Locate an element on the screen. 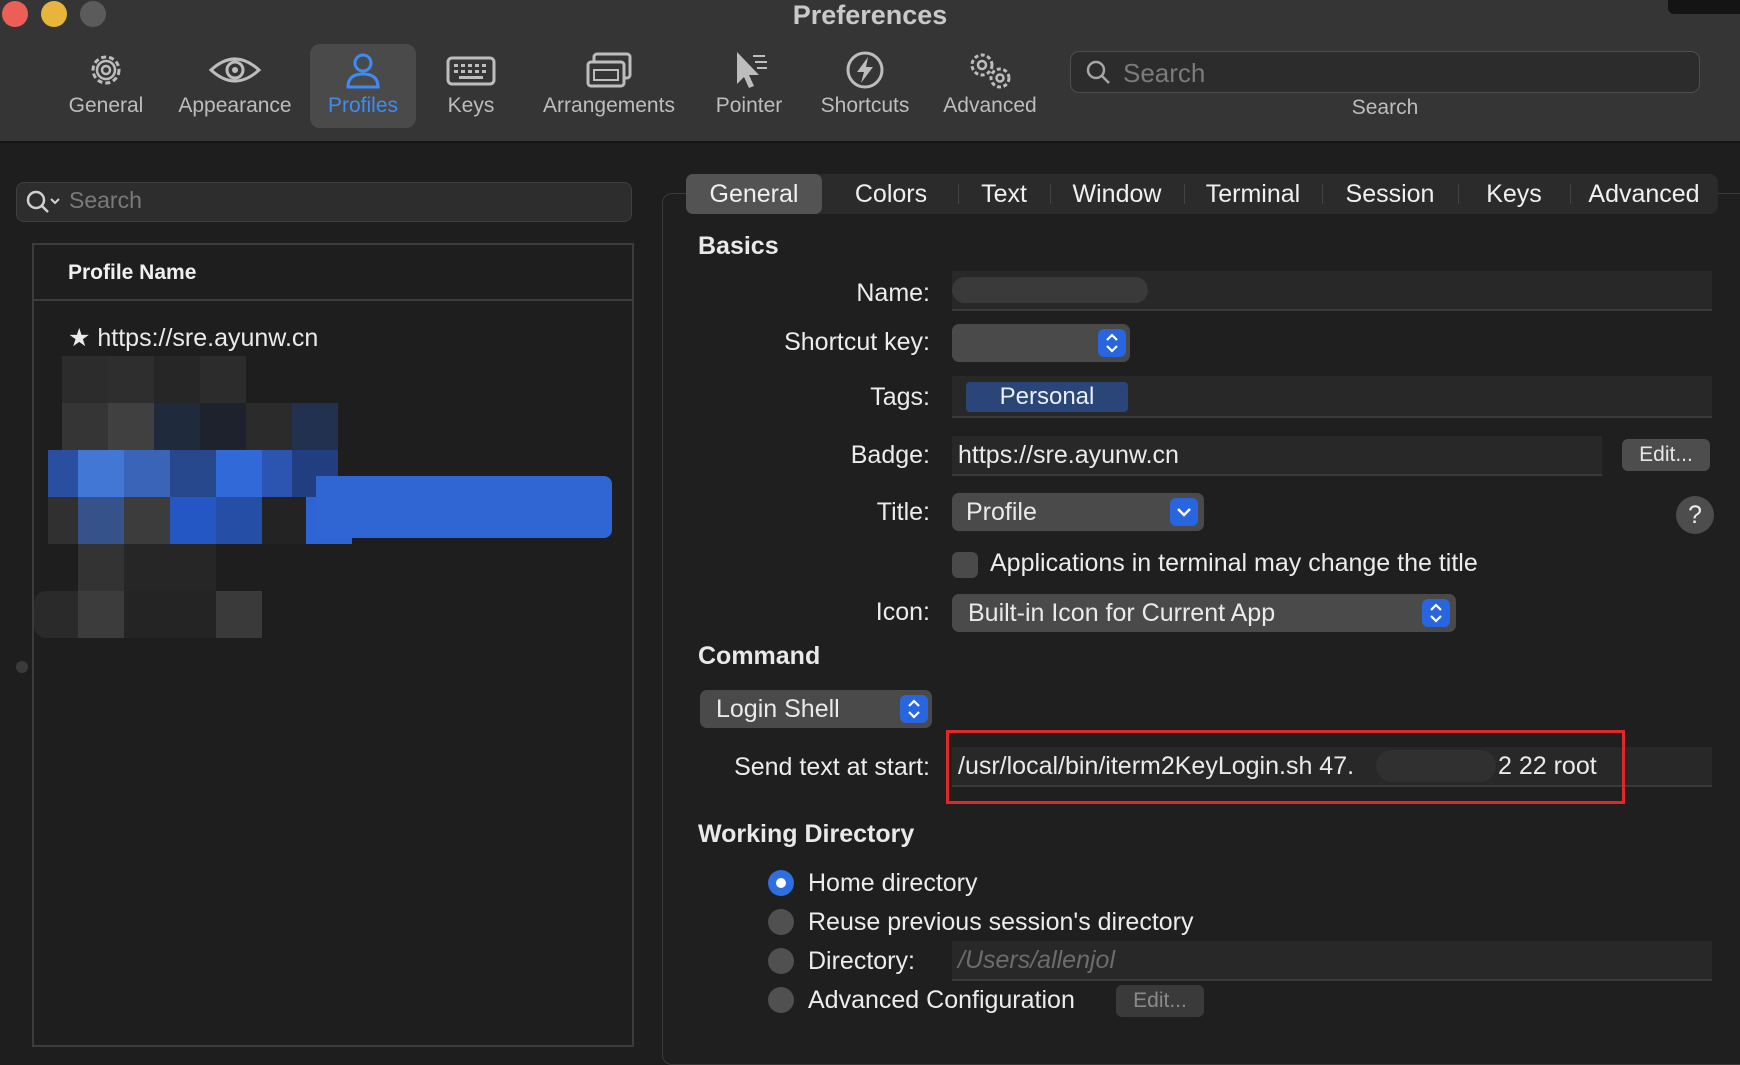  tab-colors: Colors is located at coordinates (891, 194).